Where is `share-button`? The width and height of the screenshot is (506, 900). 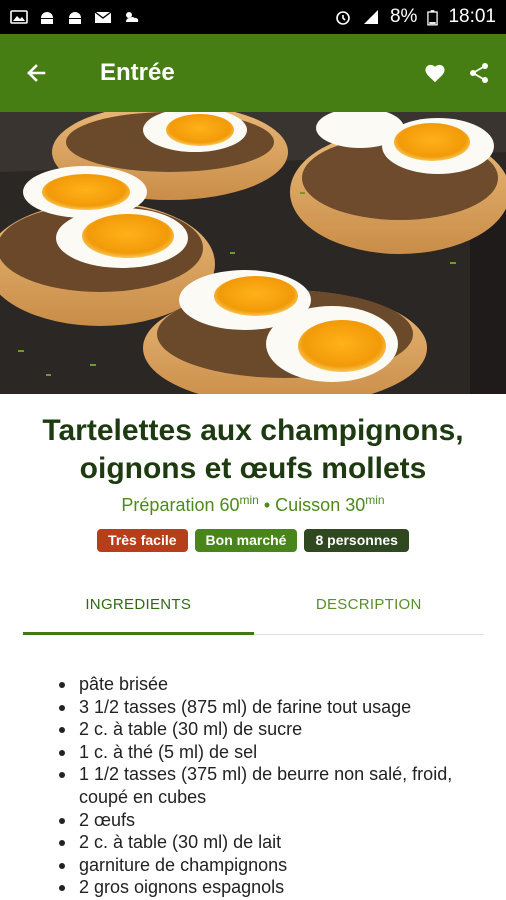 share-button is located at coordinates (479, 73).